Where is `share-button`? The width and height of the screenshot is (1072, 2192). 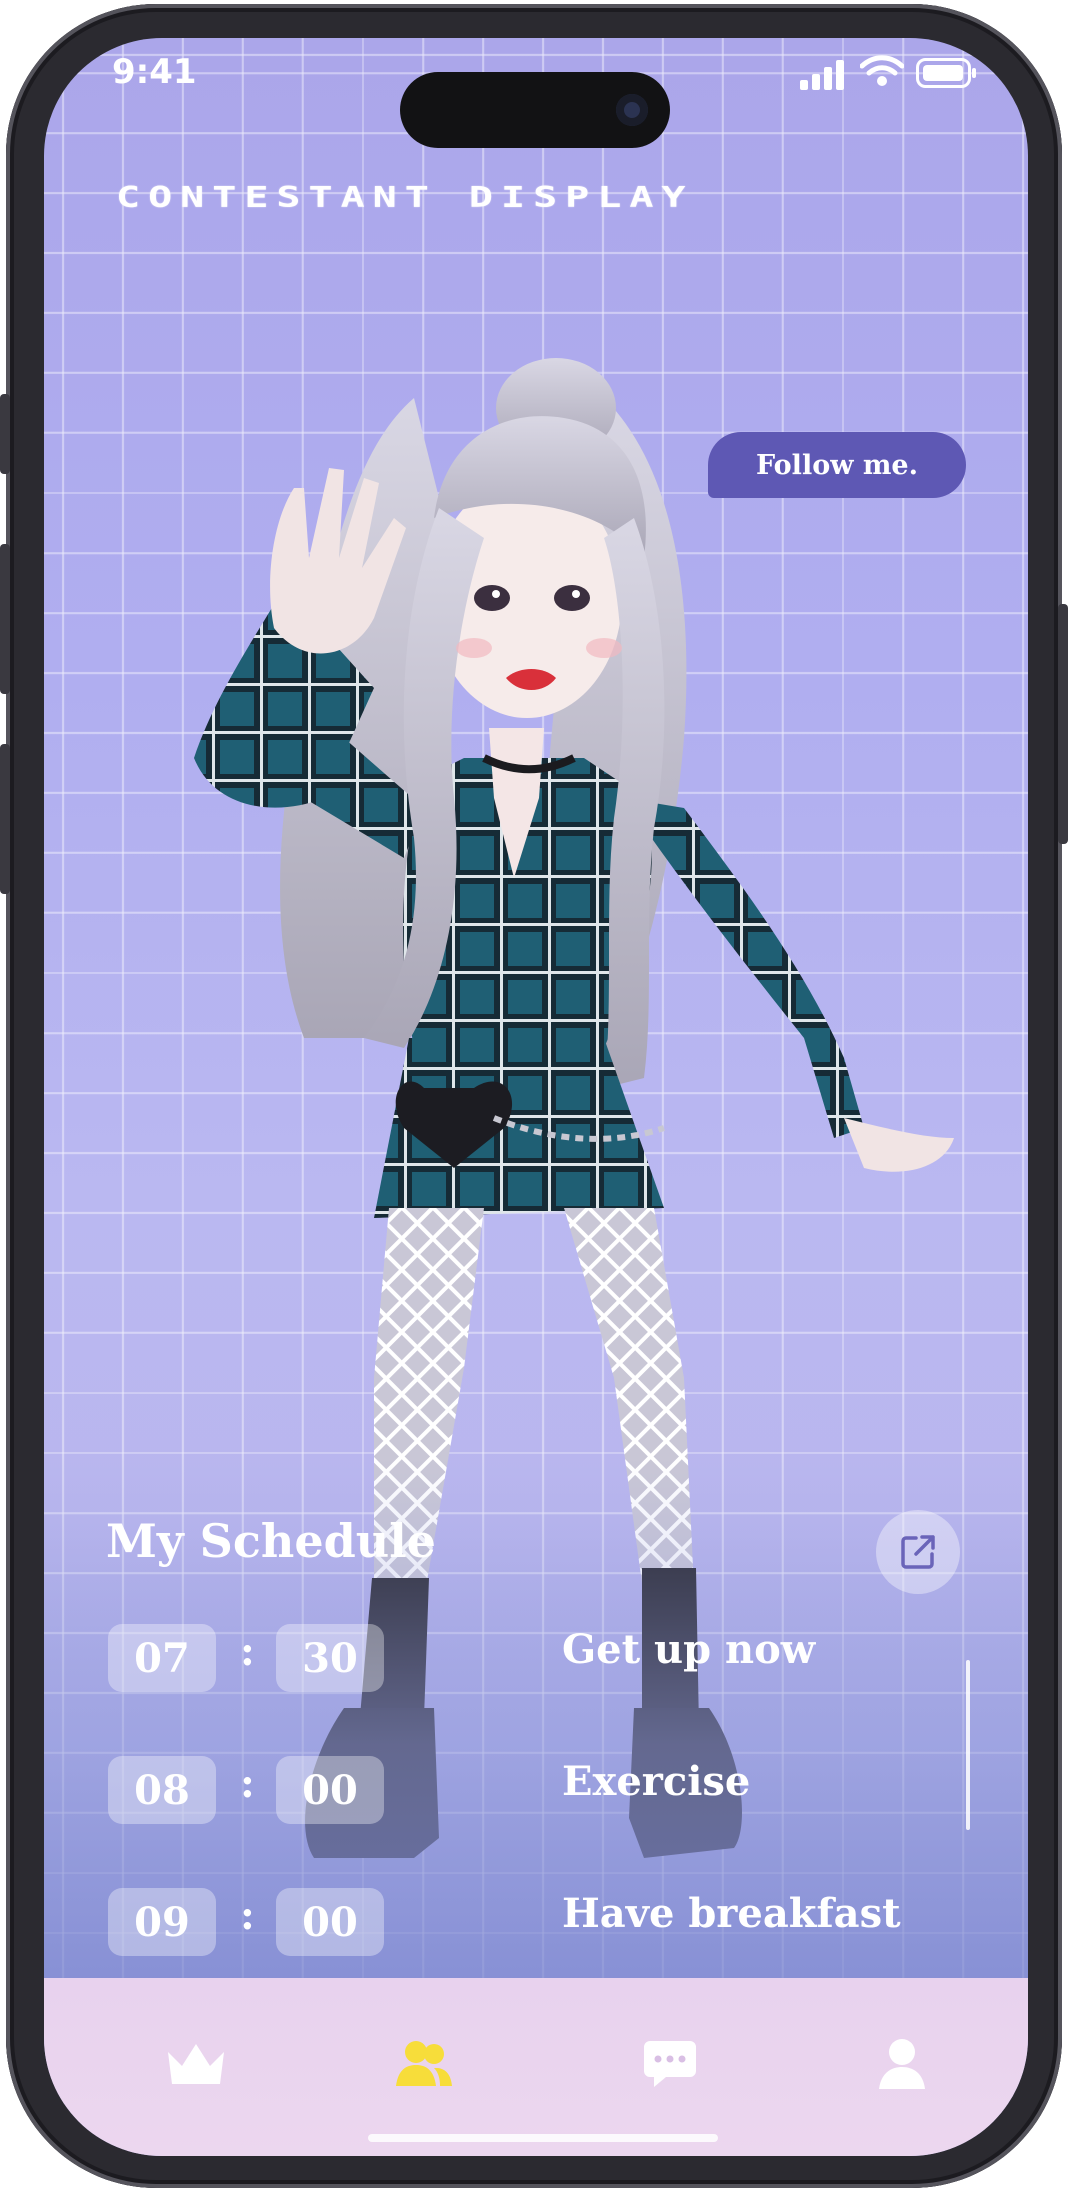 share-button is located at coordinates (918, 1552).